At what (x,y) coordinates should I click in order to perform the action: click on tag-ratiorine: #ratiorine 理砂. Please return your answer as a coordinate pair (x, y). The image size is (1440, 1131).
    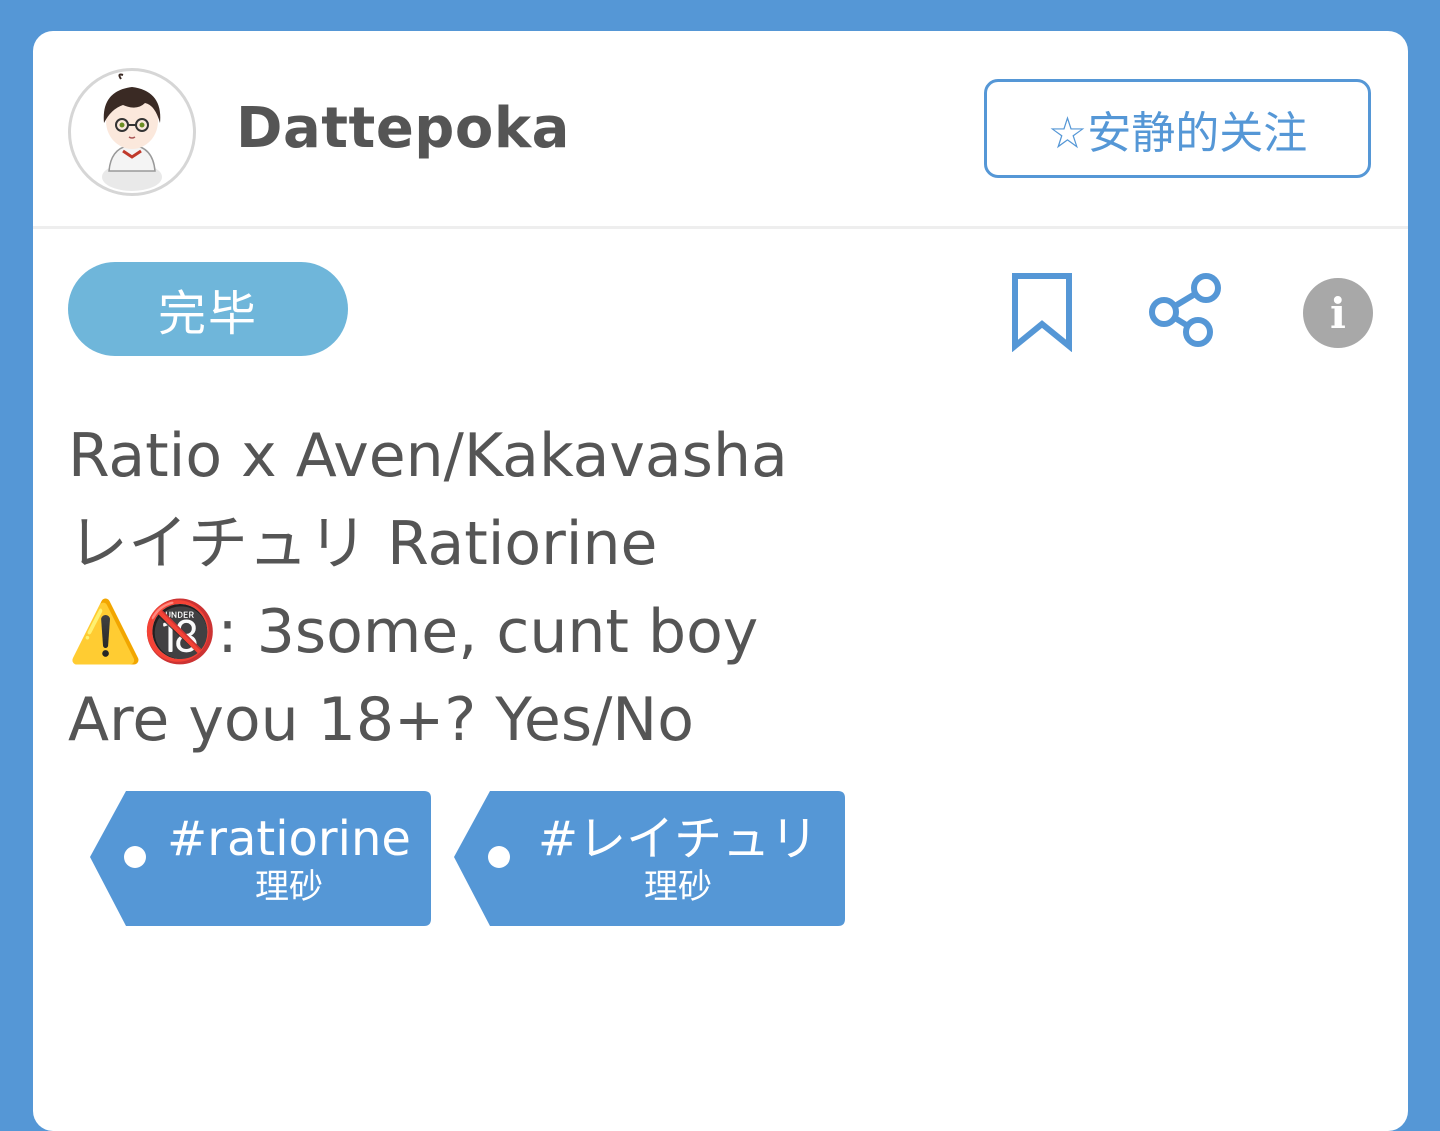
    Looking at the image, I should click on (260, 858).